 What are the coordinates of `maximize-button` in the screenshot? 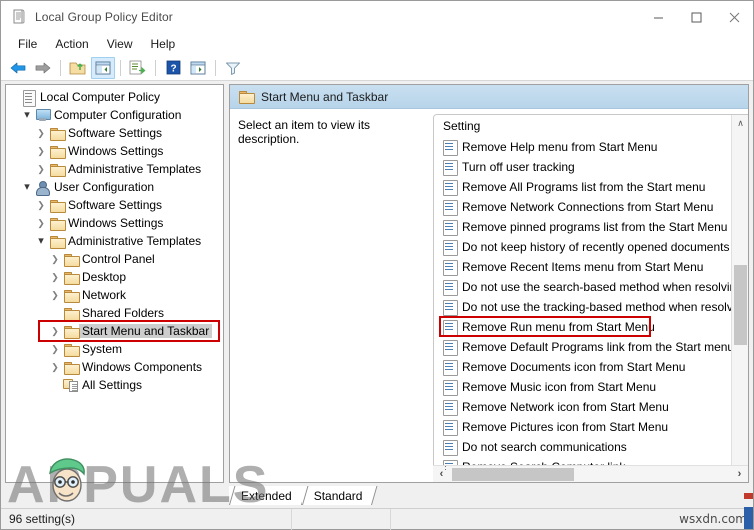 It's located at (696, 17).